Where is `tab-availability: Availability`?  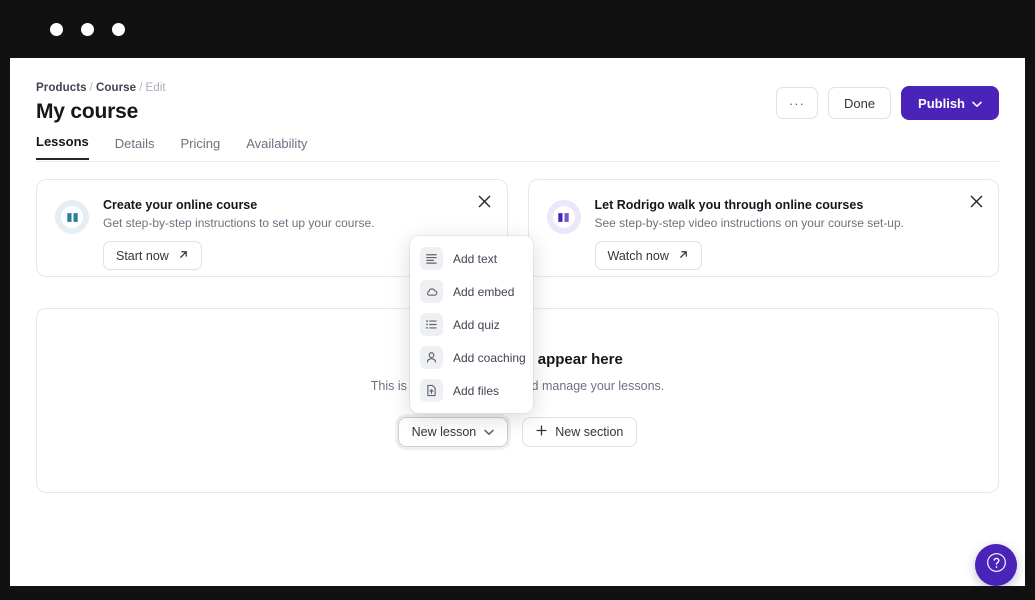
tab-availability: Availability is located at coordinates (276, 148).